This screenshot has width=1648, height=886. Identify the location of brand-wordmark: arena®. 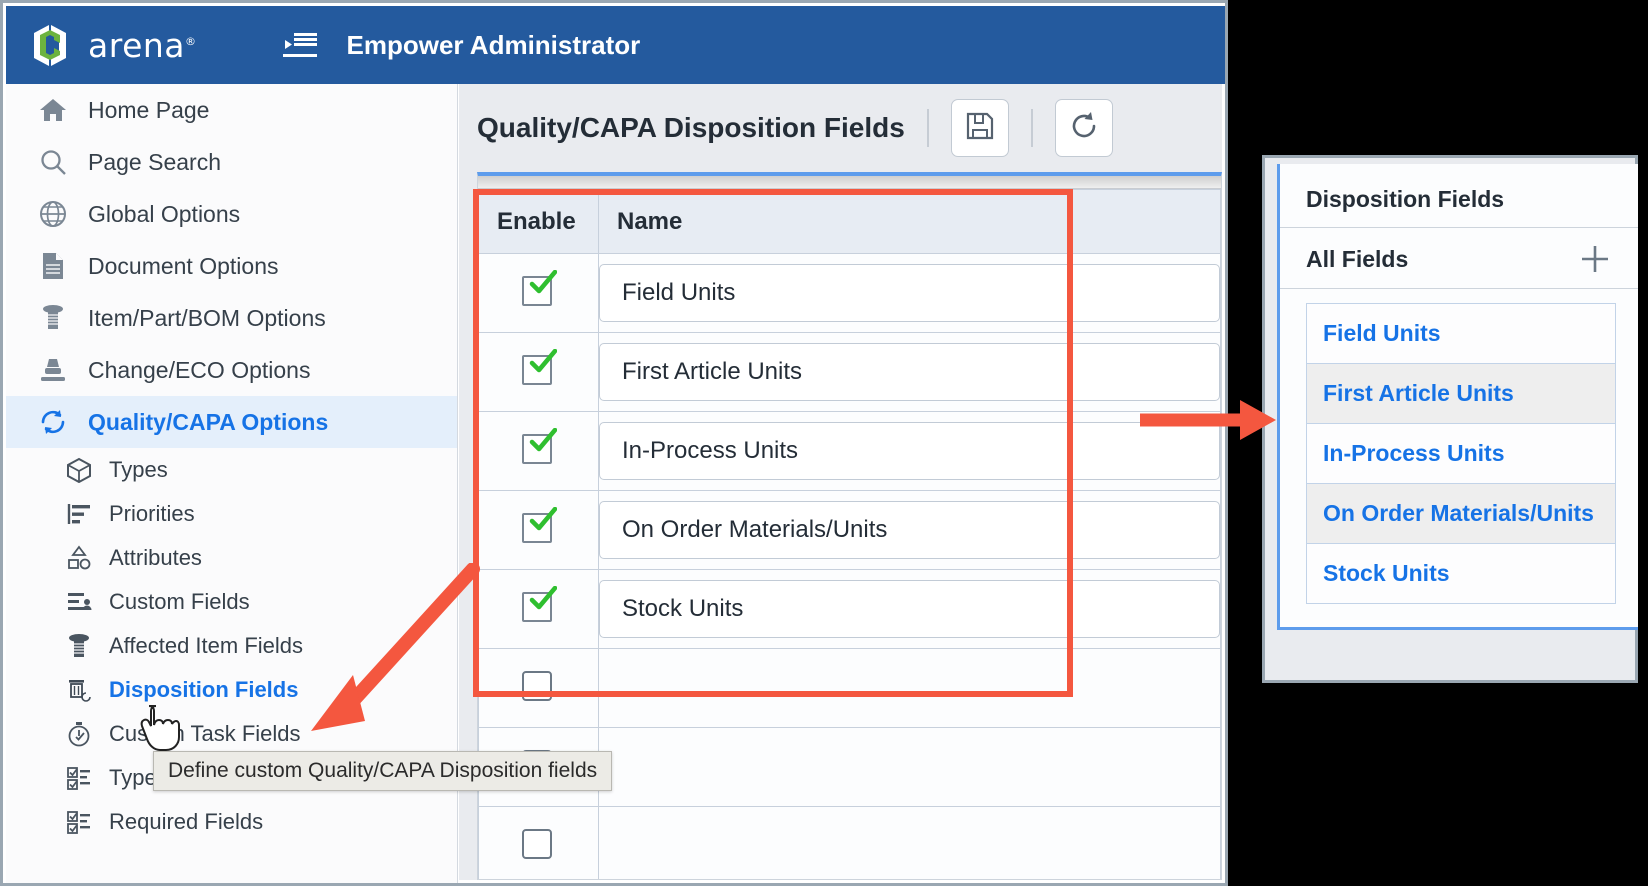
(142, 45).